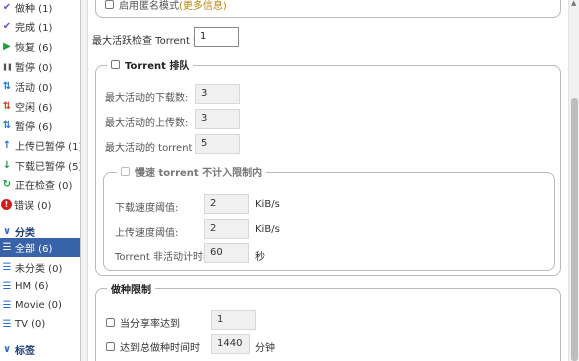 This screenshot has width=579, height=361. Describe the element at coordinates (110, 322) in the screenshot. I see `ratio-checkbox` at that location.